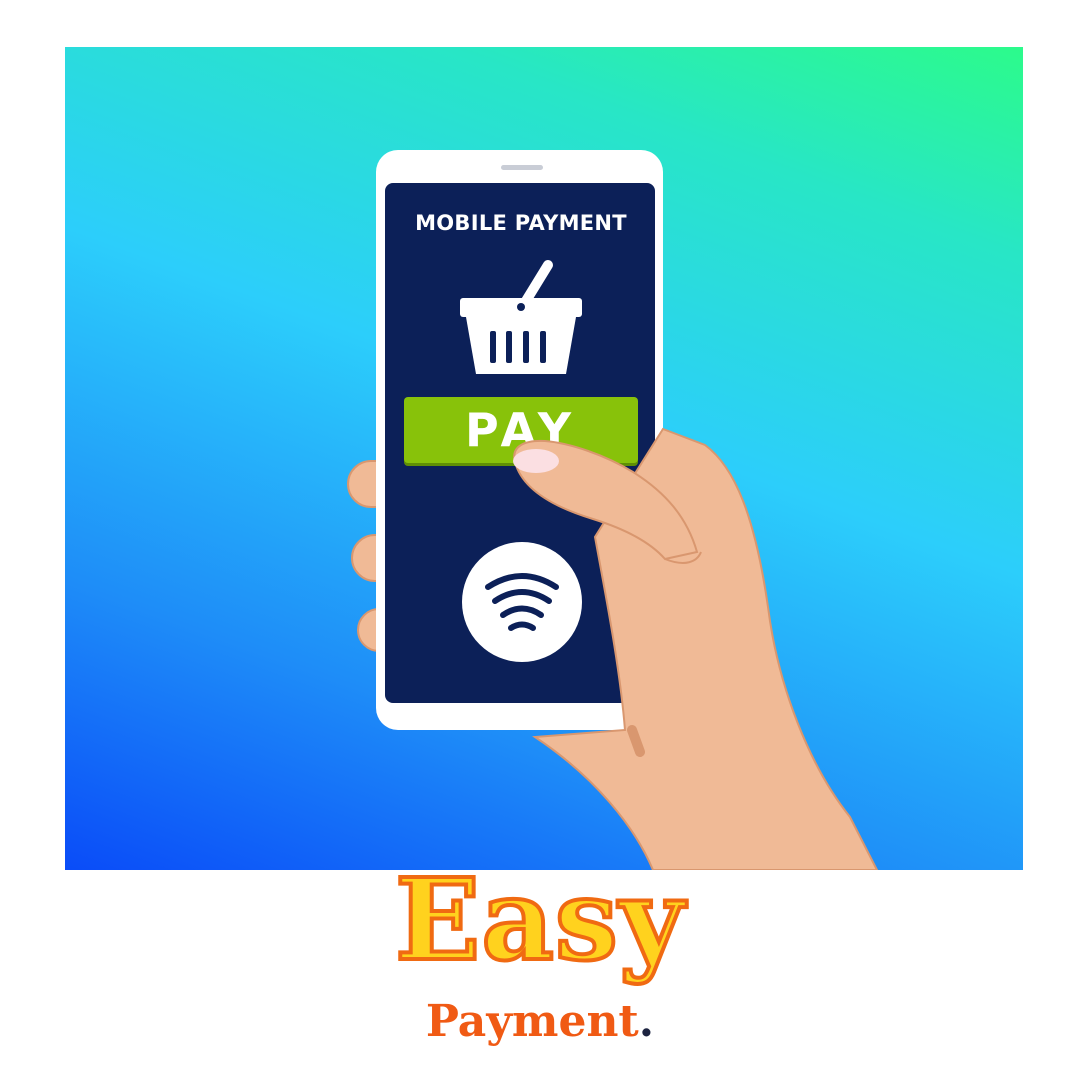 The width and height of the screenshot is (1080, 1080). What do you see at coordinates (522, 602) in the screenshot?
I see `contactless-icon` at bounding box center [522, 602].